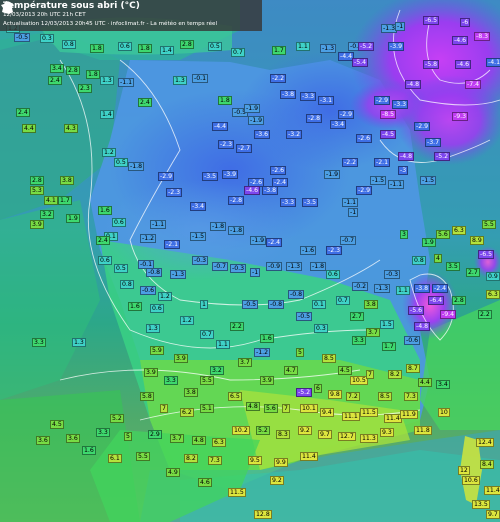  Describe the element at coordinates (37, 190) in the screenshot. I see `station-temperature-label: 5.3` at that location.